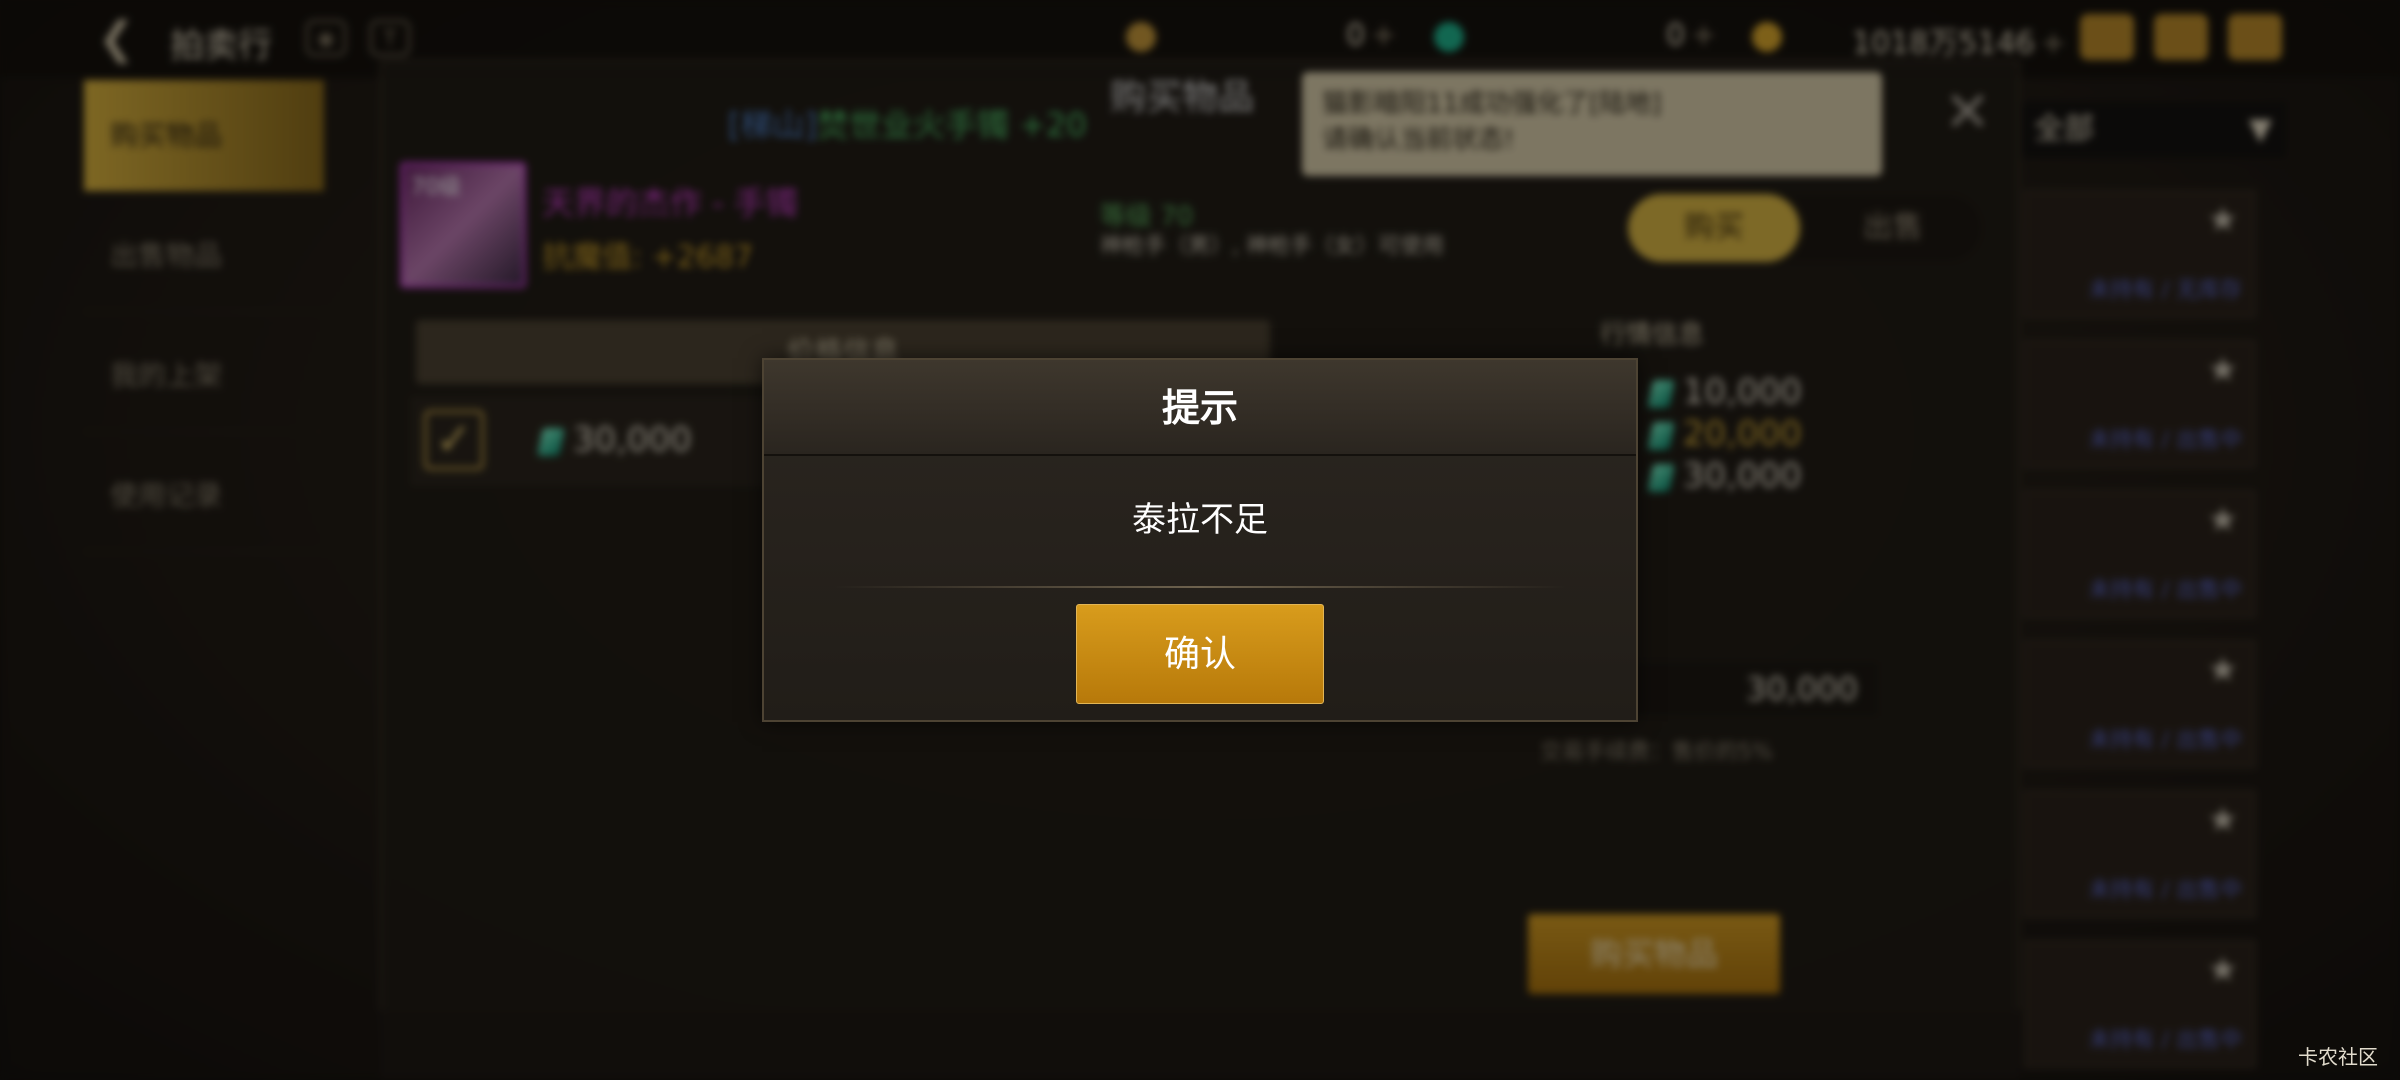 This screenshot has width=2400, height=1080. Describe the element at coordinates (1200, 587) in the screenshot. I see `dialog-divider` at that location.